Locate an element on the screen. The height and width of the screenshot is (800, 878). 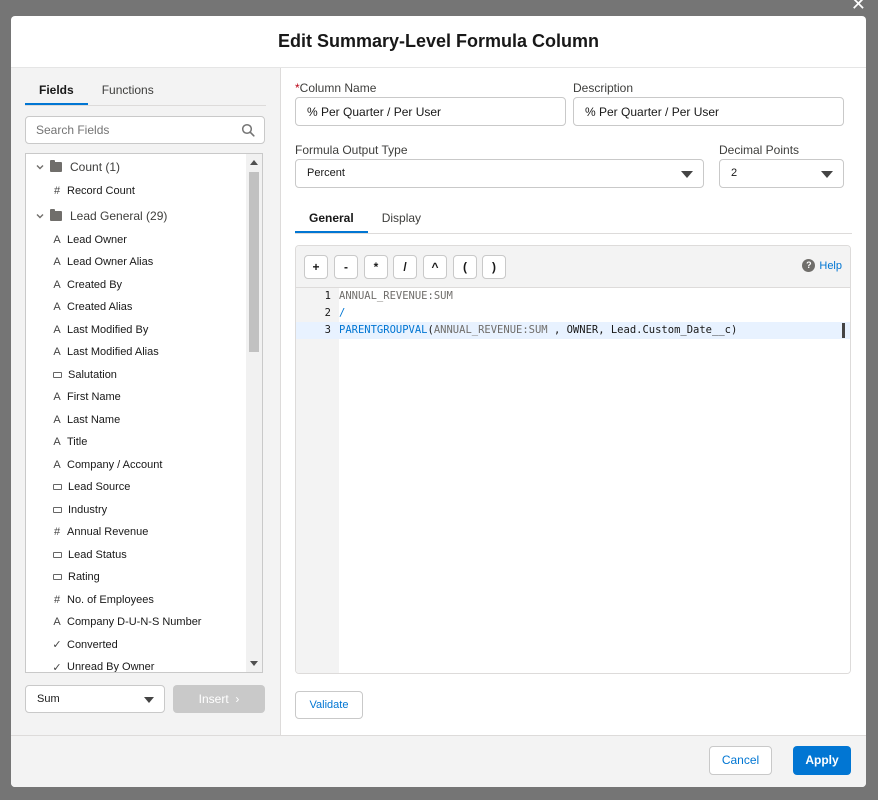
operator-minus-button: - is located at coordinates (346, 267).